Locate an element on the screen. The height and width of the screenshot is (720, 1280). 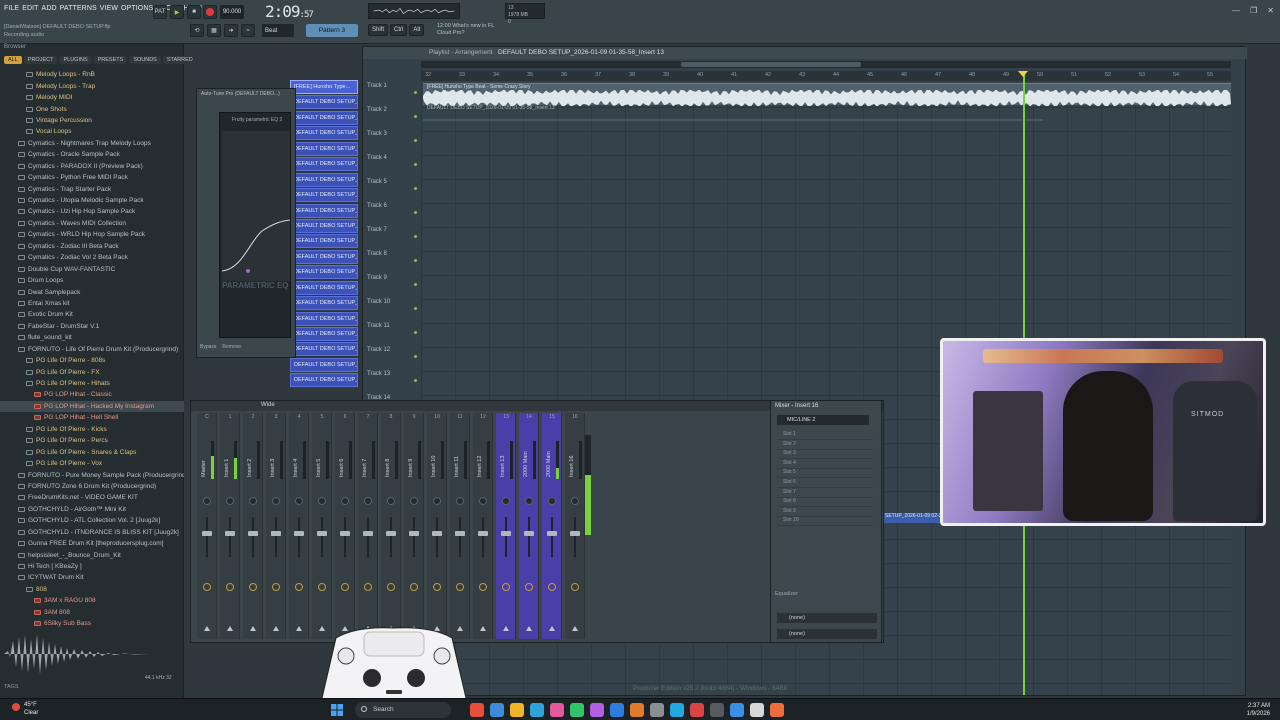
browser-item: Cymatics - Python Free MIDI Pack is located at coordinates (92, 177).